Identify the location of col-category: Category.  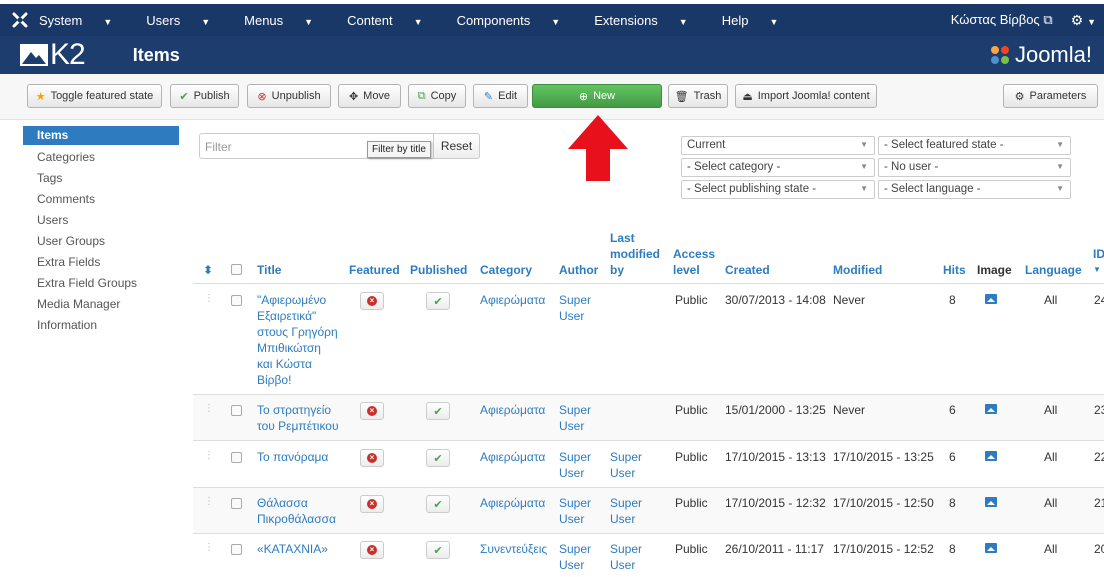
(506, 270).